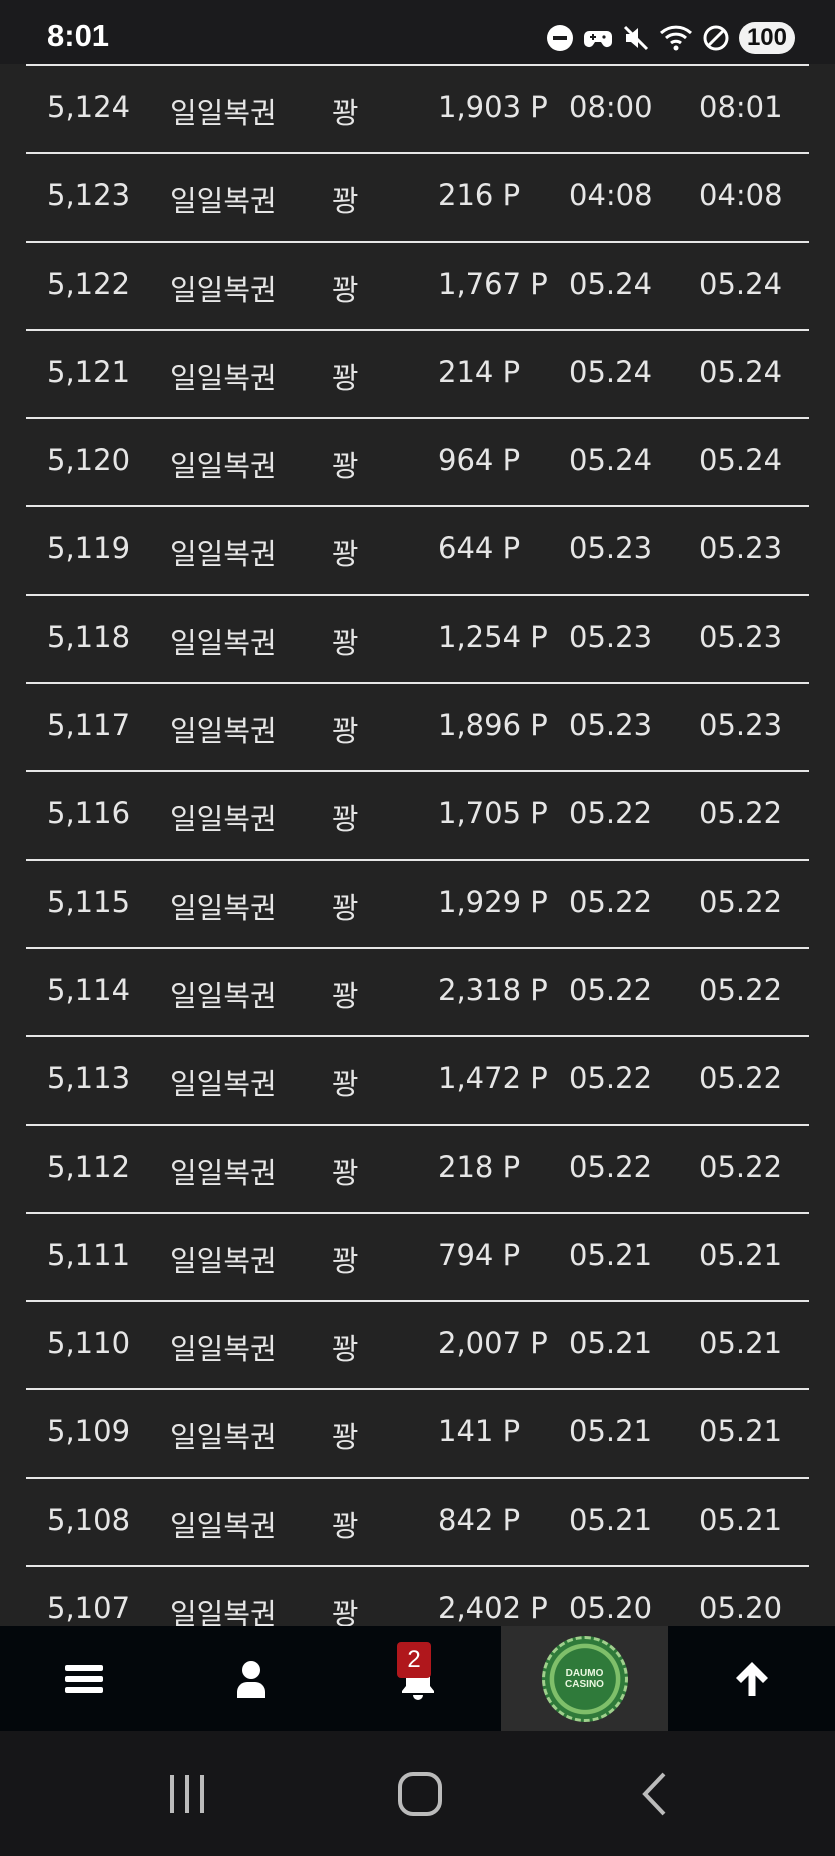  What do you see at coordinates (493, 1343) in the screenshot?
I see `row-points: 2,007 P` at bounding box center [493, 1343].